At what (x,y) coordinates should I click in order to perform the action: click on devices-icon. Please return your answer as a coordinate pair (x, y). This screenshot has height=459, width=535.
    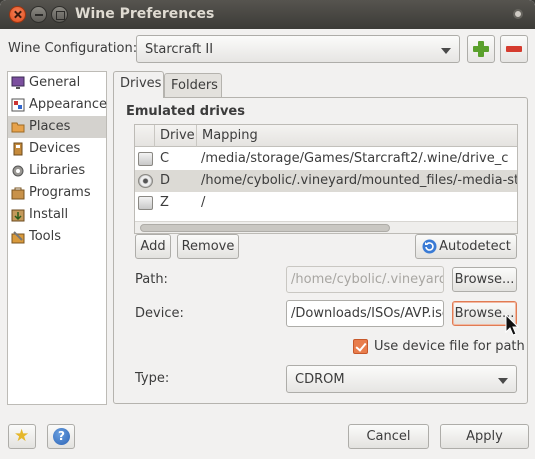
    Looking at the image, I should click on (18, 149).